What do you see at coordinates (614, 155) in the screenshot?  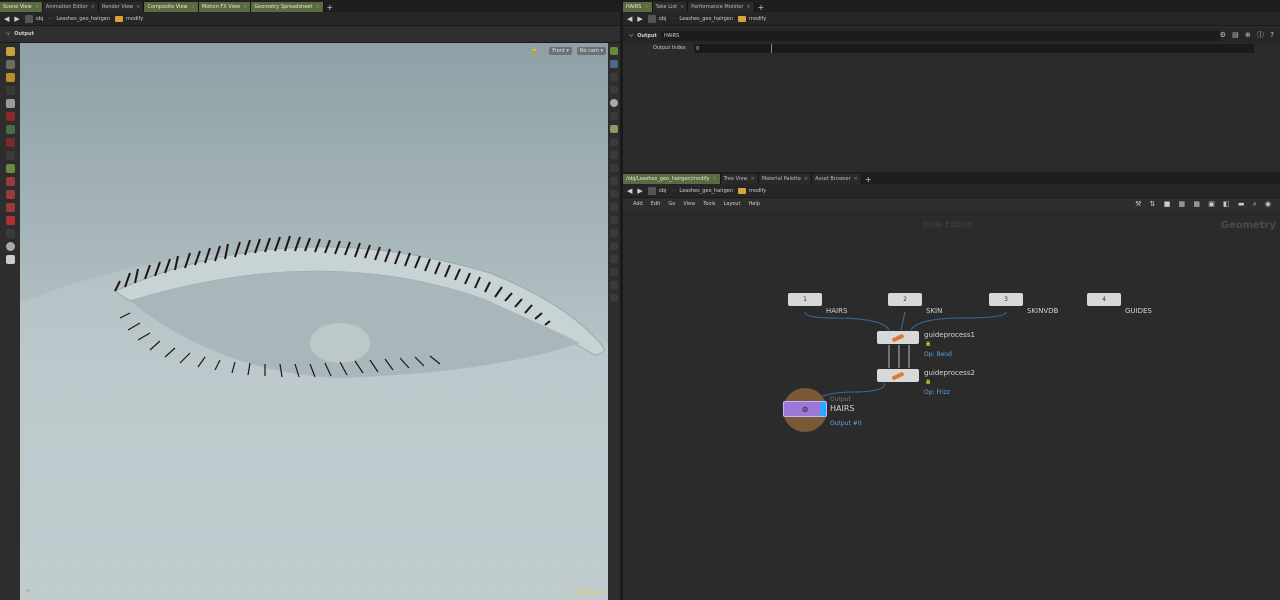 I see `grid-icon` at bounding box center [614, 155].